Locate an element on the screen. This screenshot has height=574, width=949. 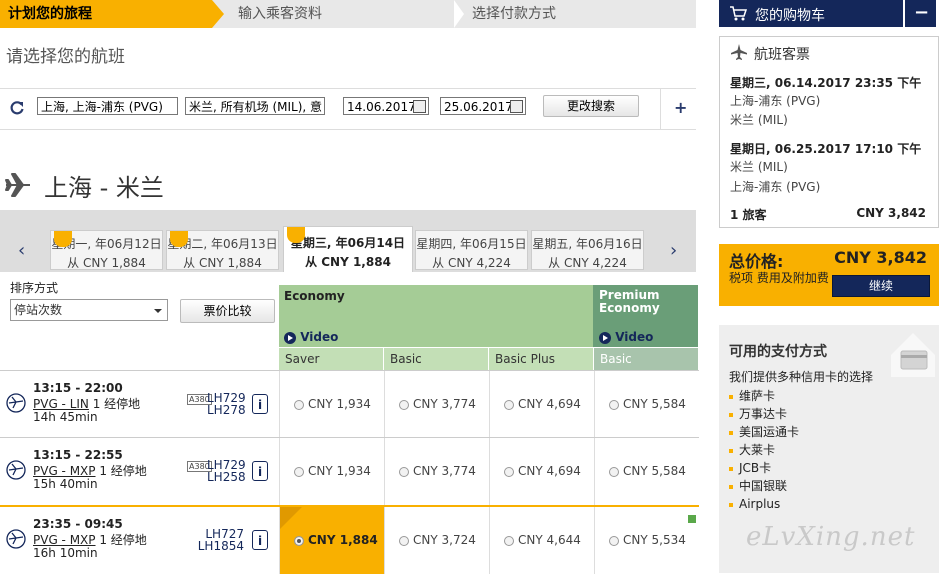
premium-title-line: Economy is located at coordinates (629, 308).